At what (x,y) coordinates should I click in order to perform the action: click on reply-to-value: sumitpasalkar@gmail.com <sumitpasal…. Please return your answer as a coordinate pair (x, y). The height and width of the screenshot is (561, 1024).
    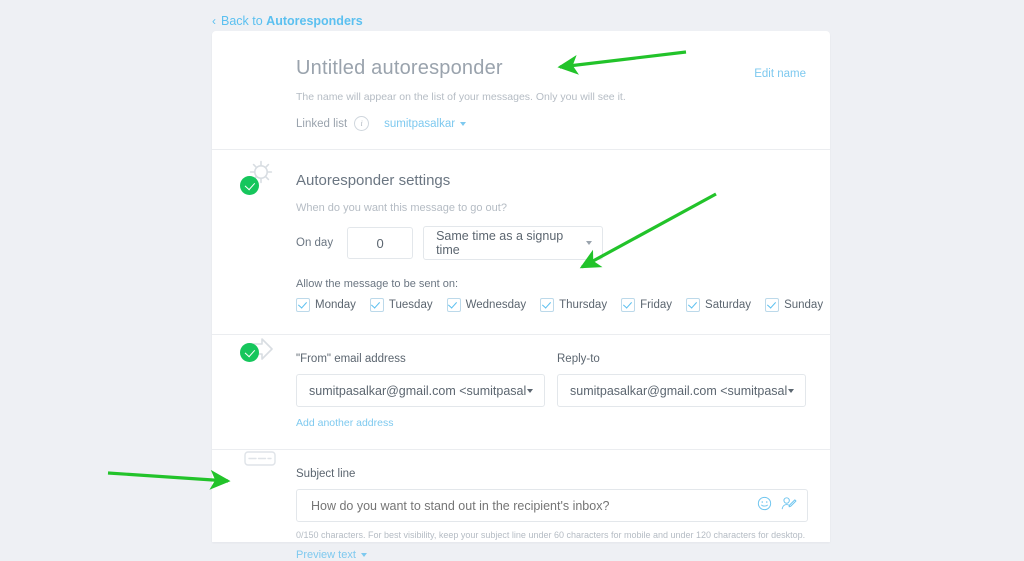
    Looking at the image, I should click on (679, 390).